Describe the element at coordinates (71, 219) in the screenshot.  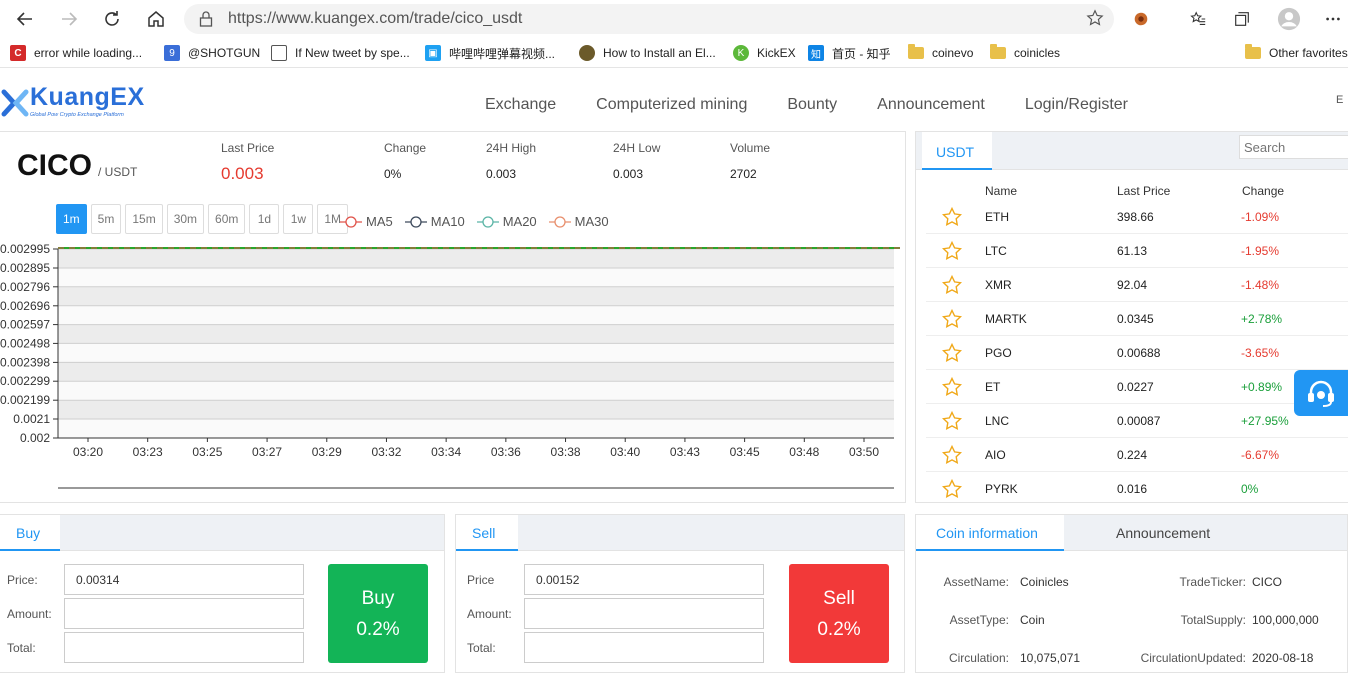
I see `timeframe-1m-button: 1m` at that location.